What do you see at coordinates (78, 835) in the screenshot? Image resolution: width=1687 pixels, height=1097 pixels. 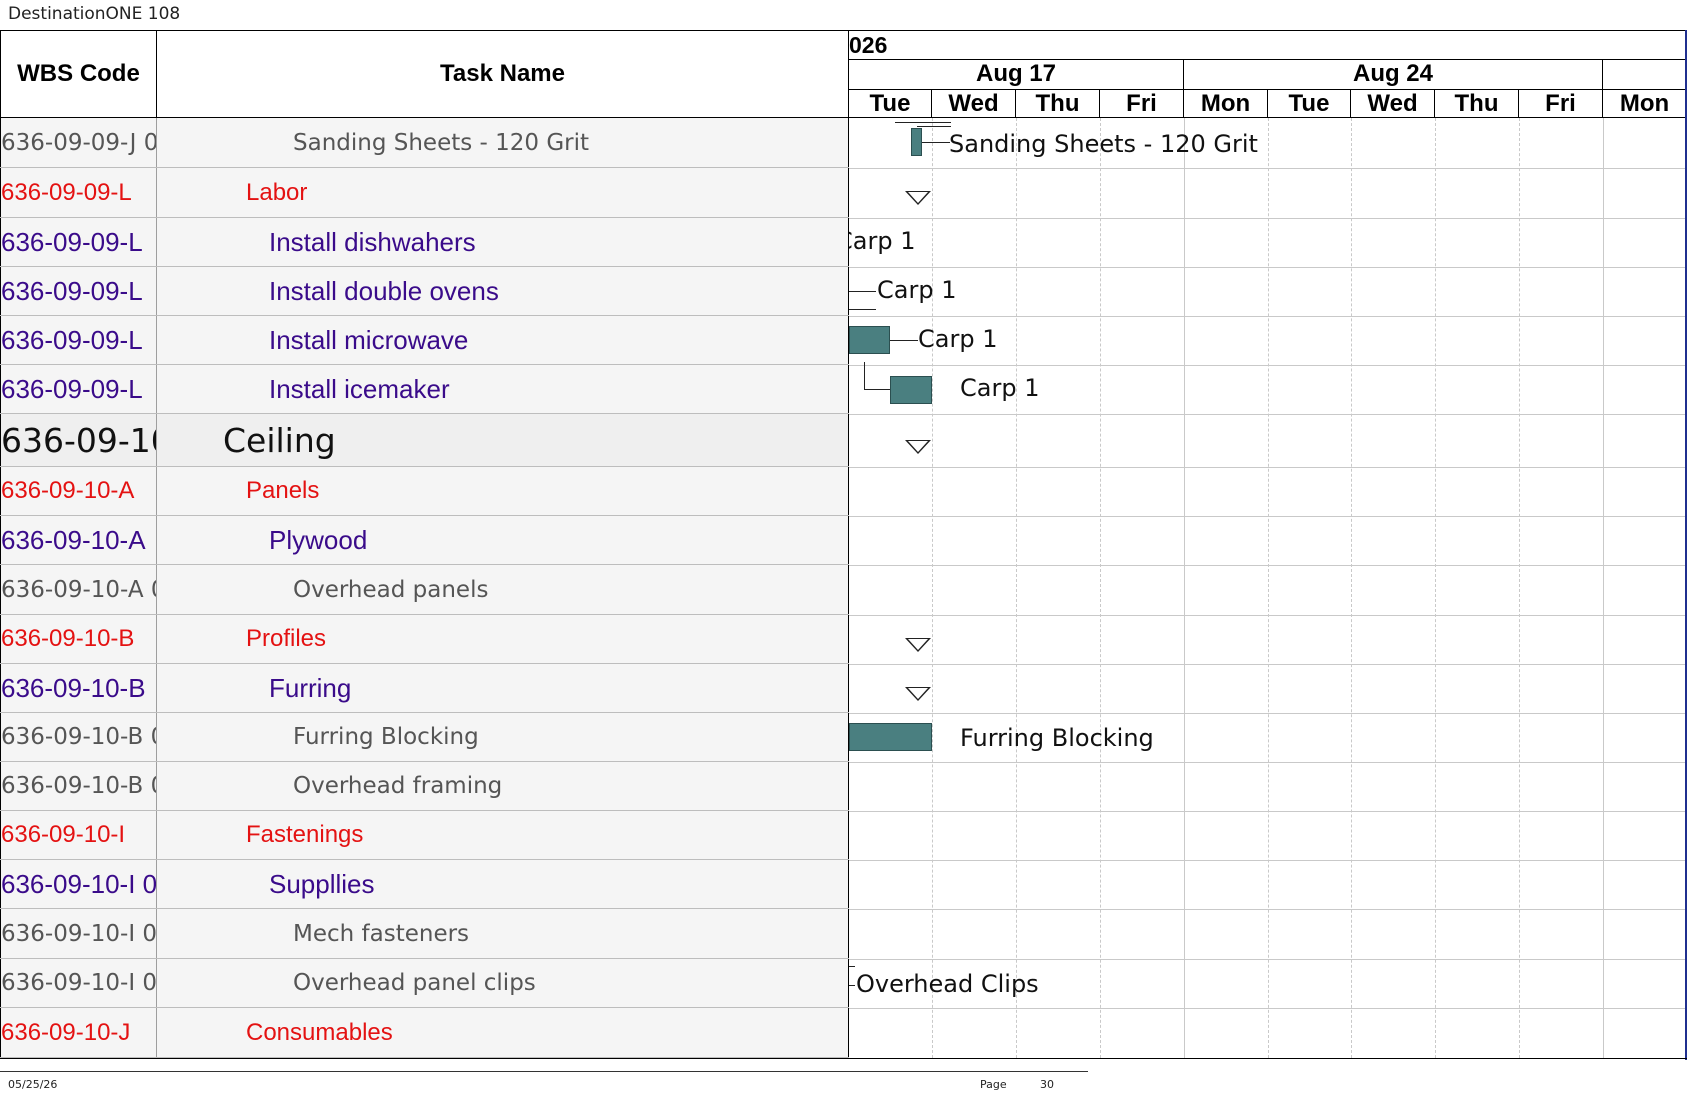 I see `wbs-code-cell: 636-09-10-I` at bounding box center [78, 835].